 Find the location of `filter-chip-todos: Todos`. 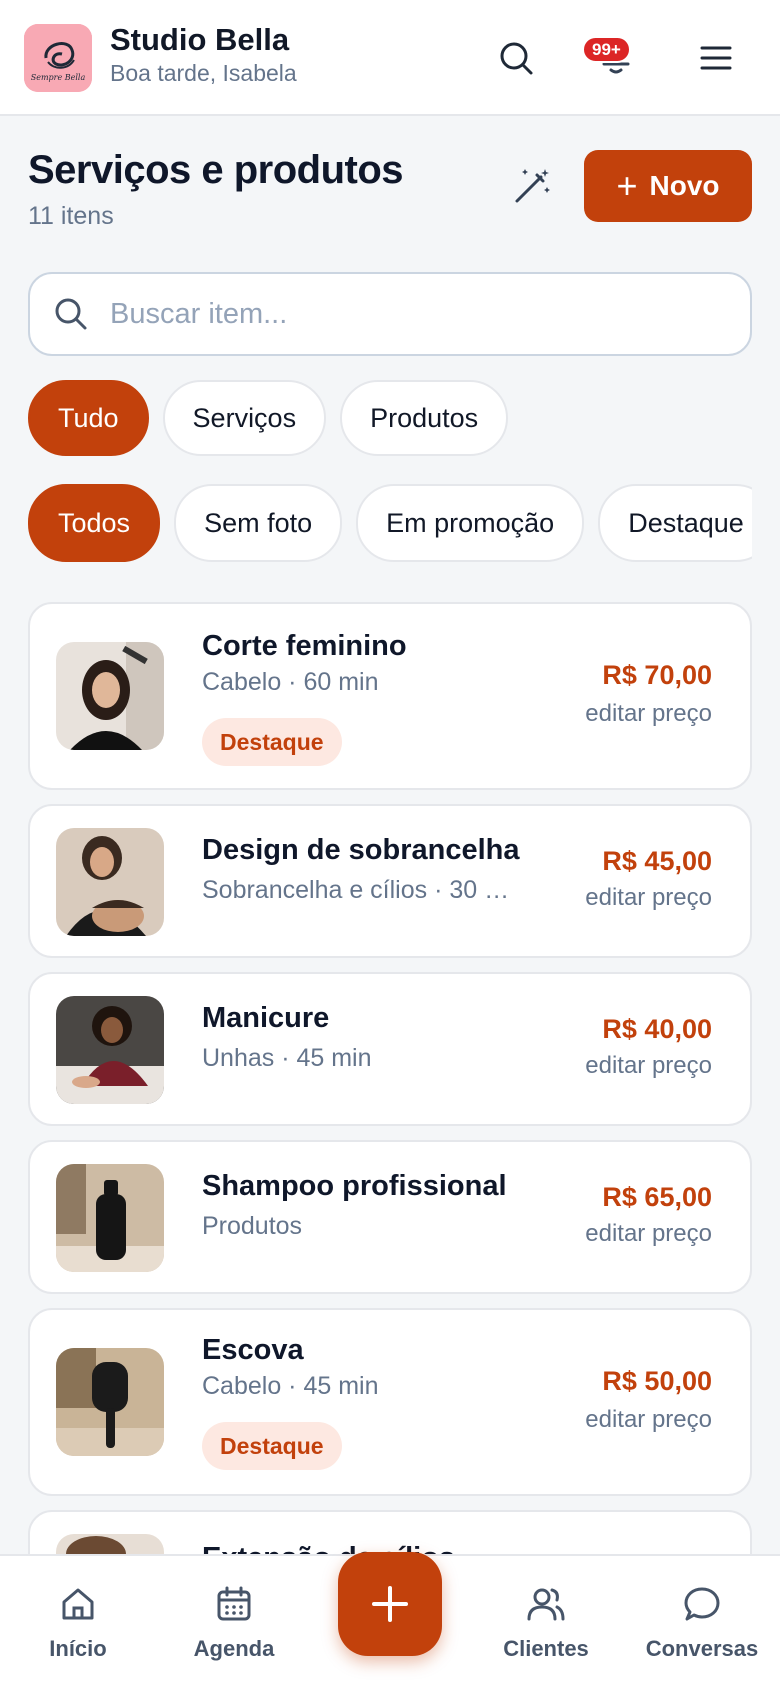

filter-chip-todos: Todos is located at coordinates (94, 523).